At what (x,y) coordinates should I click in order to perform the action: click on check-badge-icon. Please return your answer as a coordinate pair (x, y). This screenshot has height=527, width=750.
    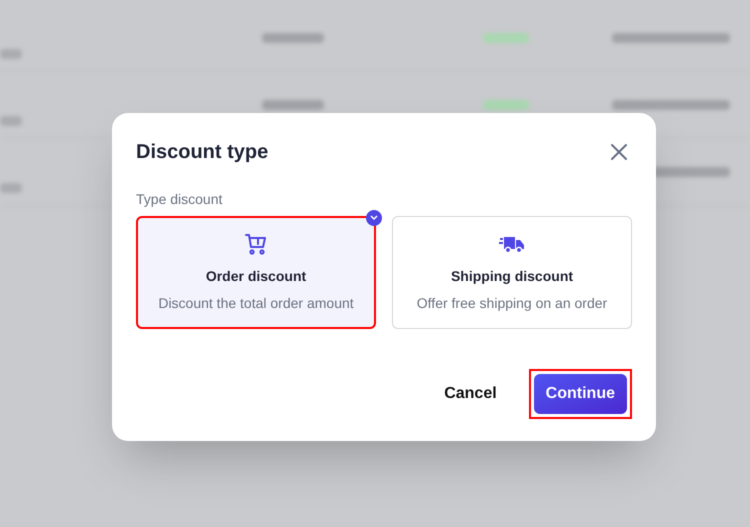
    Looking at the image, I should click on (374, 218).